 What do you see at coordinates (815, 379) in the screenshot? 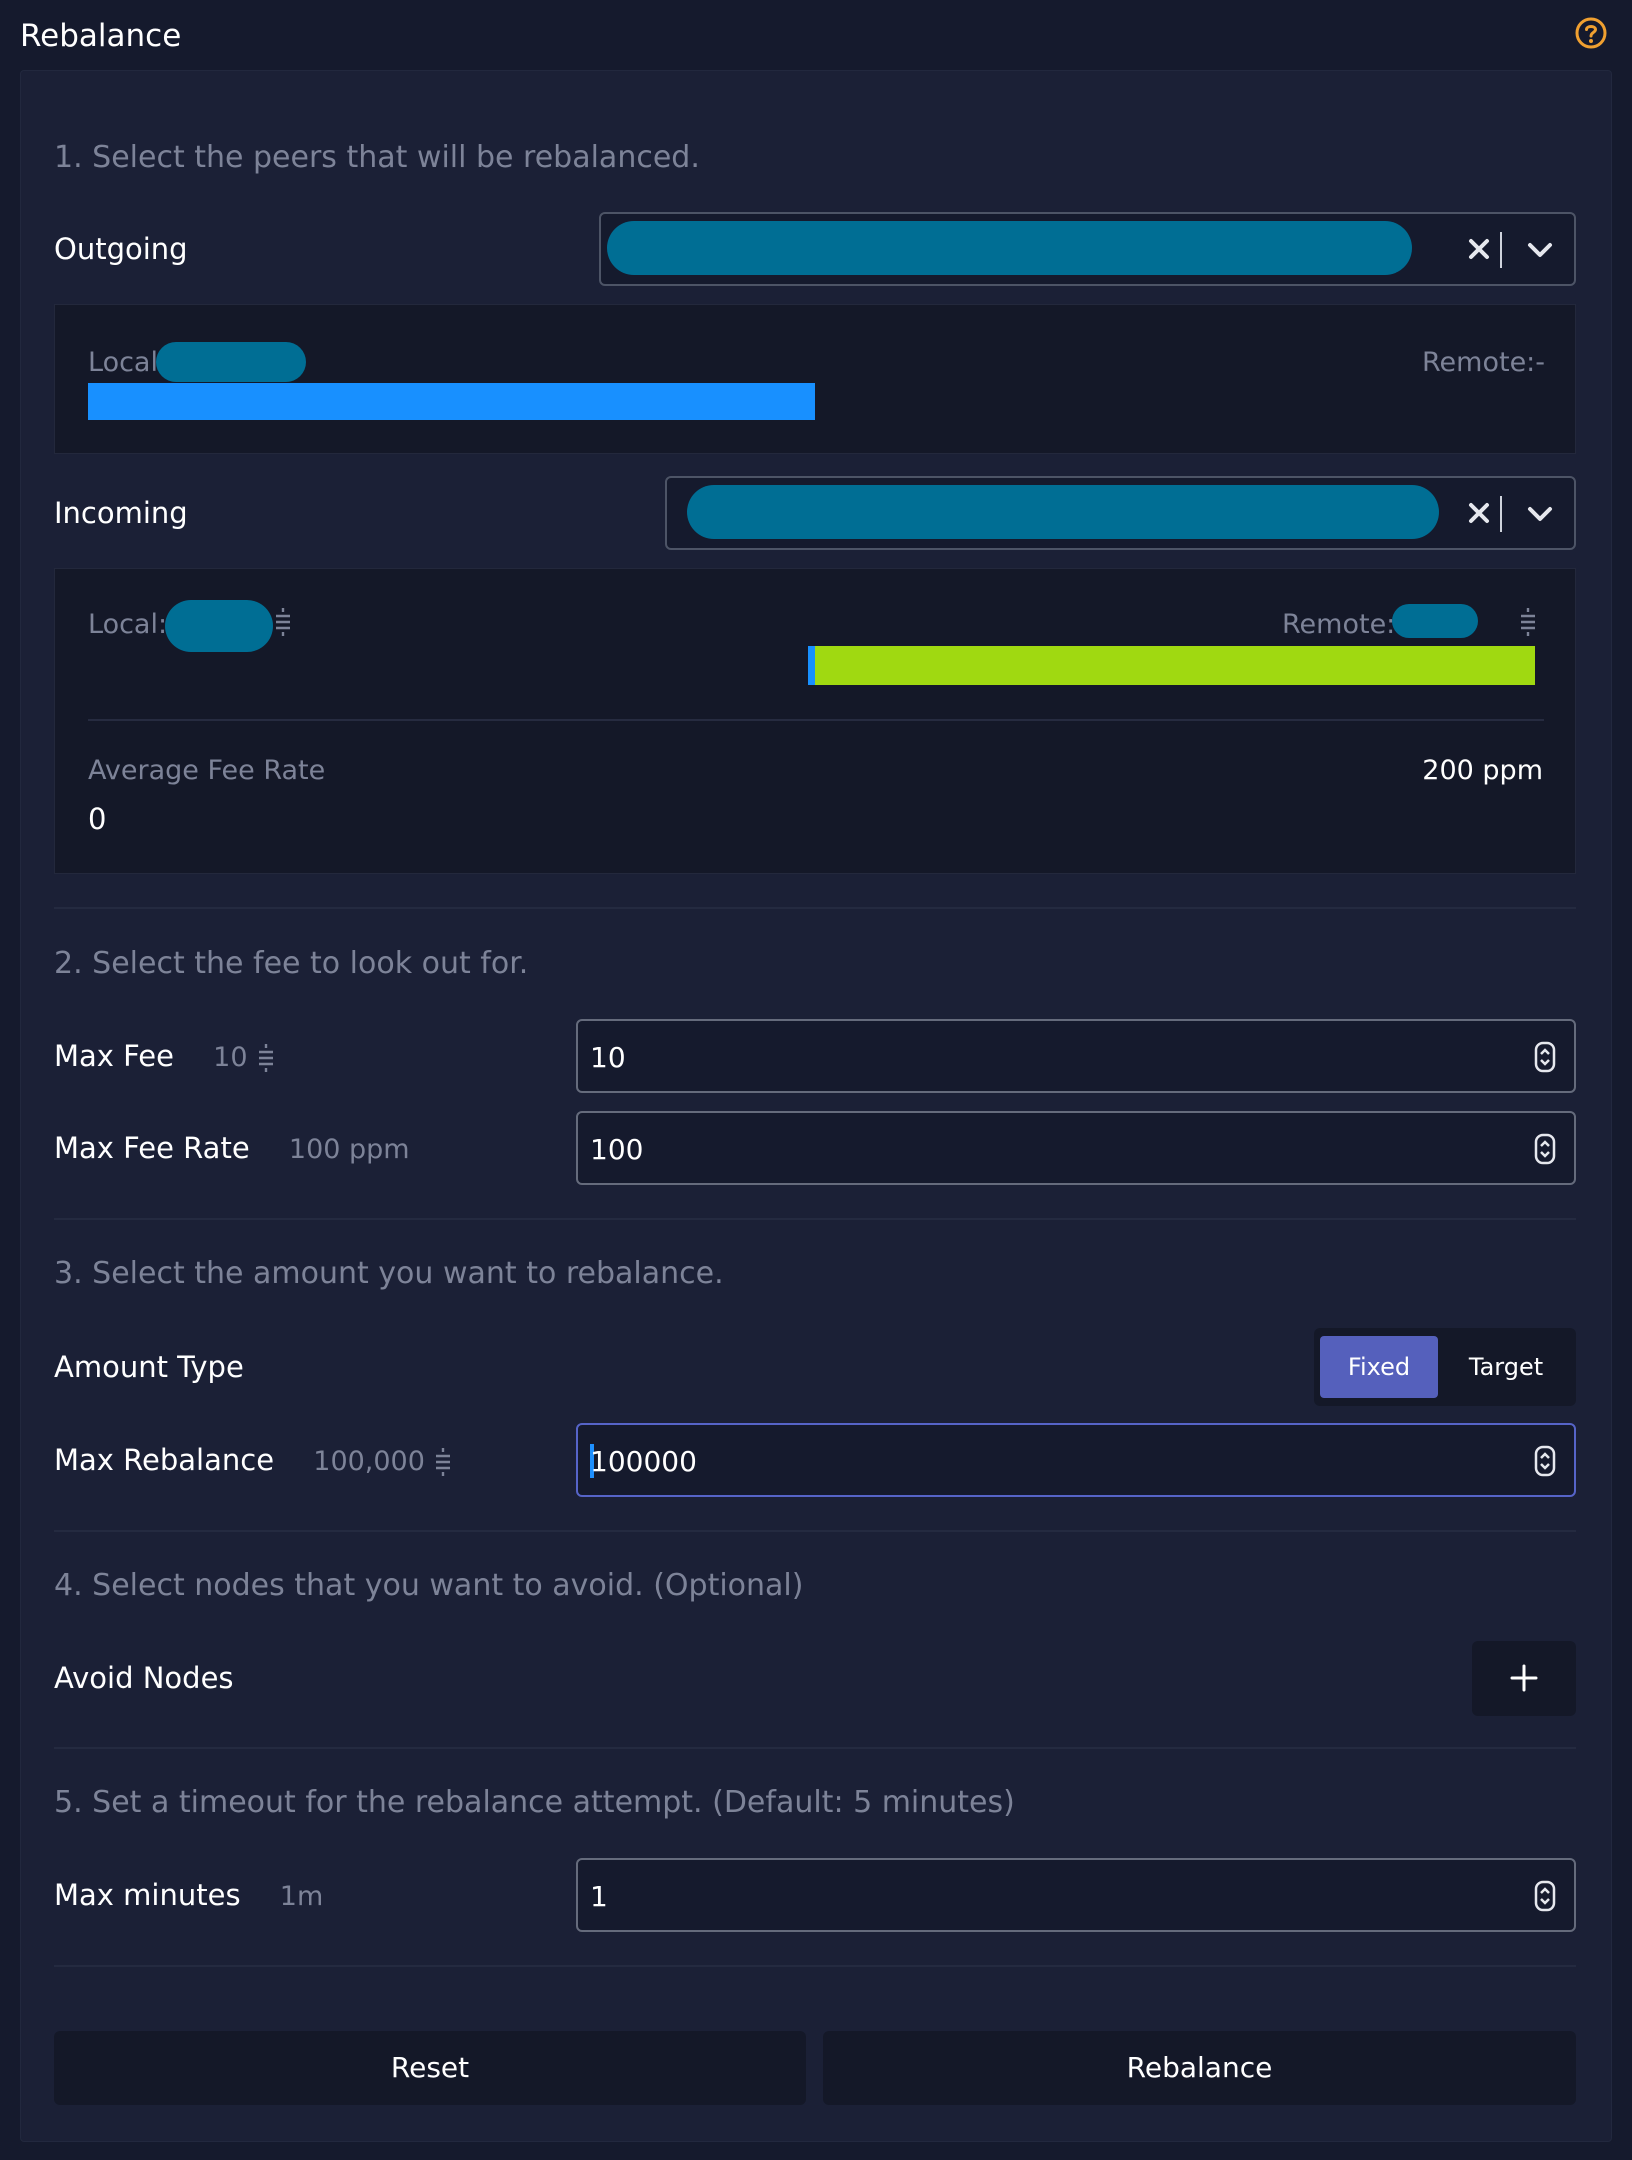
I see `outgoing-balance-panel: Local Remote:-` at bounding box center [815, 379].